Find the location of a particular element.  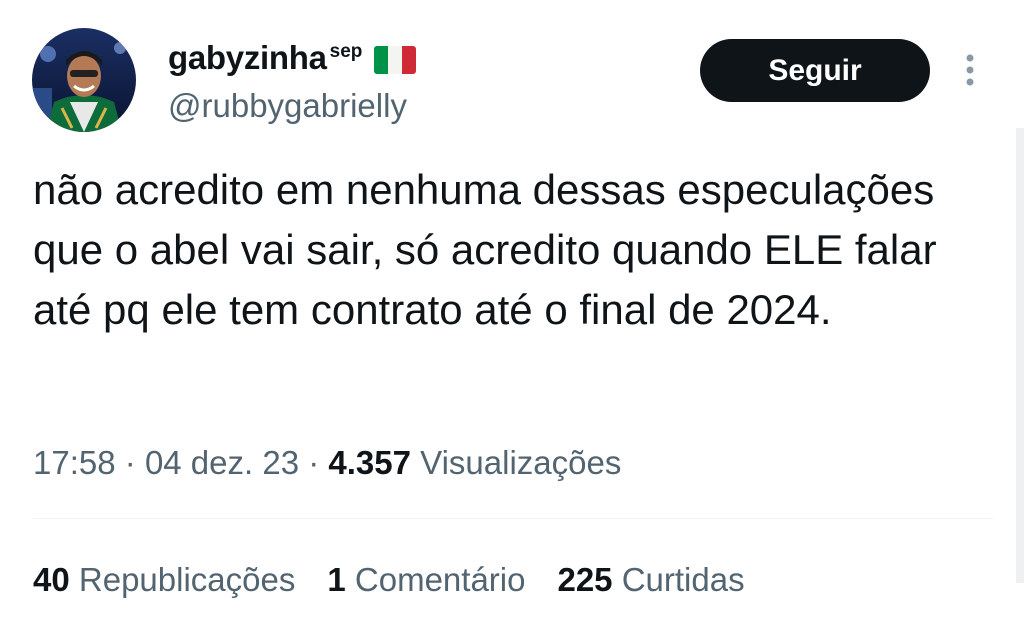

reposts-count: 40 is located at coordinates (51, 579).